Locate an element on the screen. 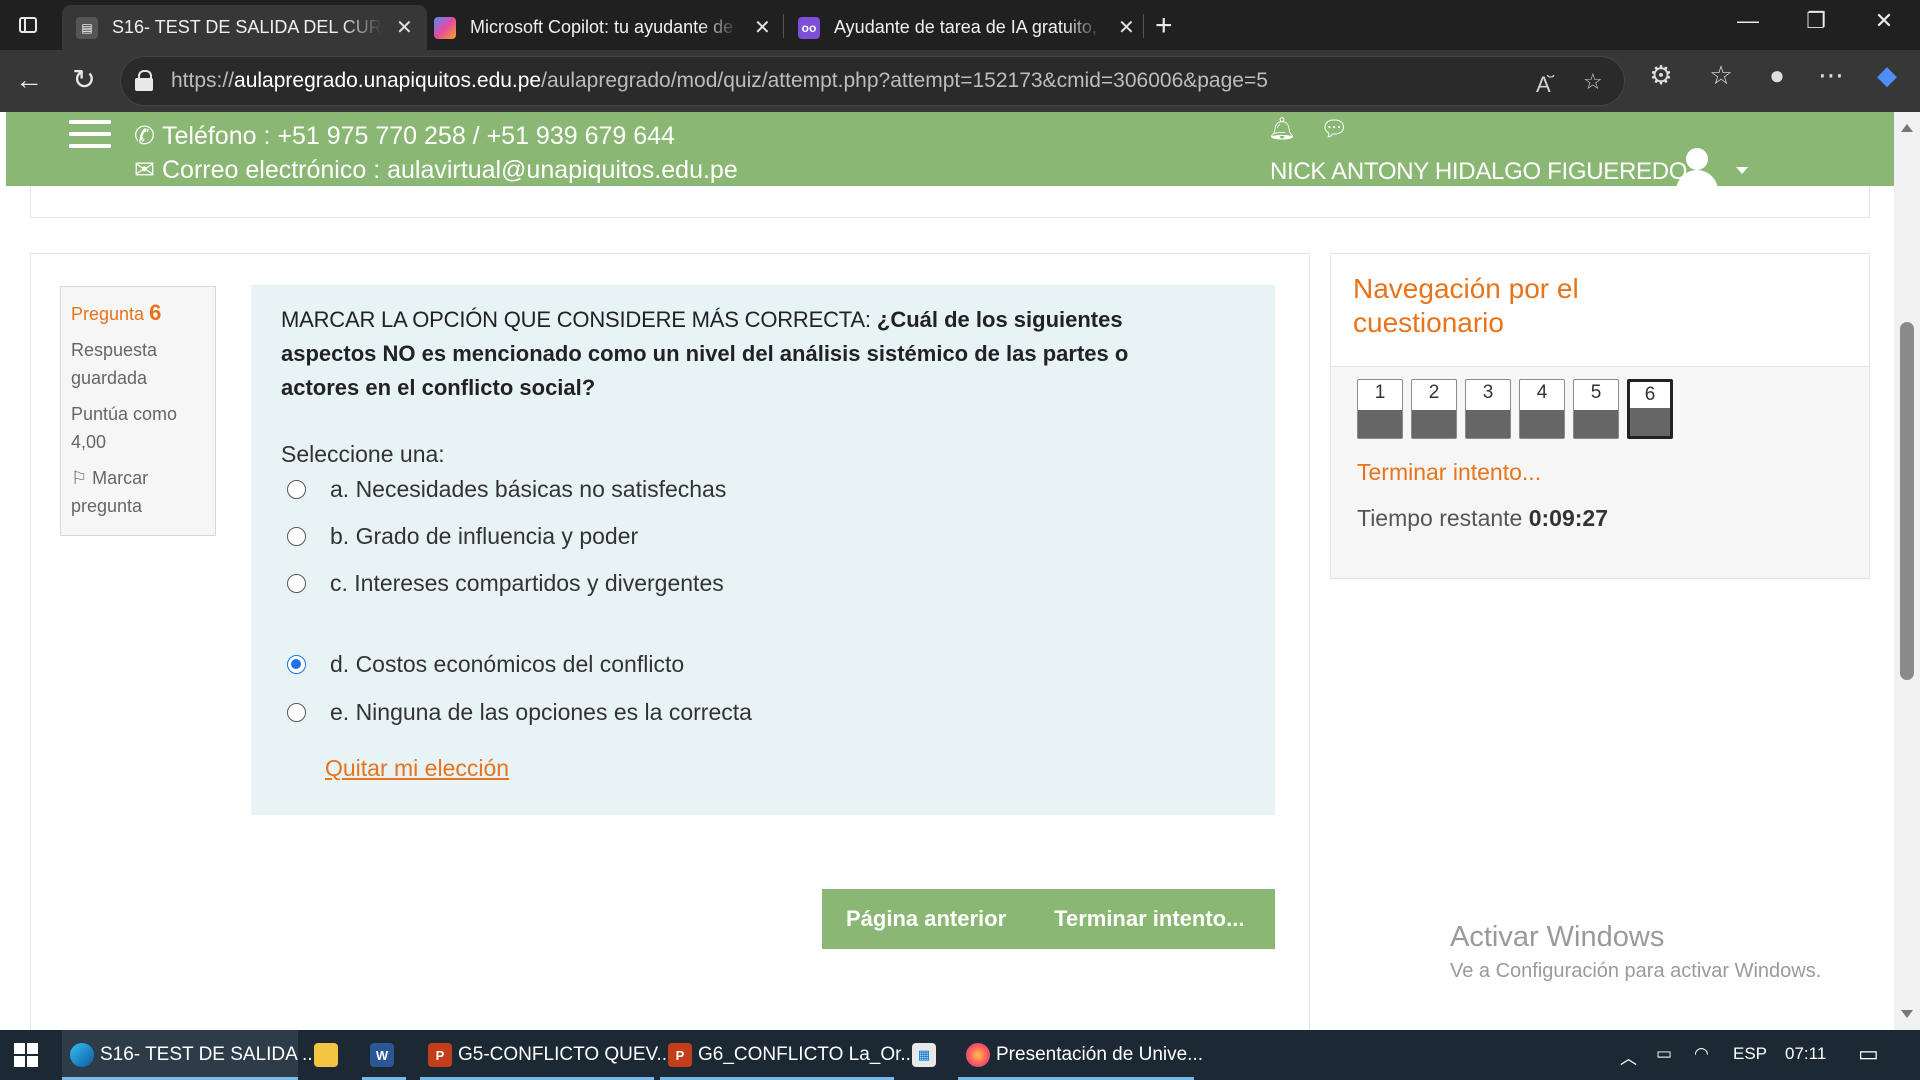 This screenshot has height=1080, width=1920. bell-icon: 🔔︎ is located at coordinates (1282, 129).